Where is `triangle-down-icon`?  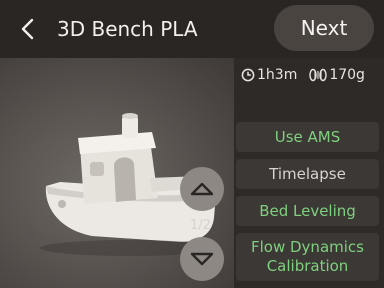 triangle-down-icon is located at coordinates (202, 259).